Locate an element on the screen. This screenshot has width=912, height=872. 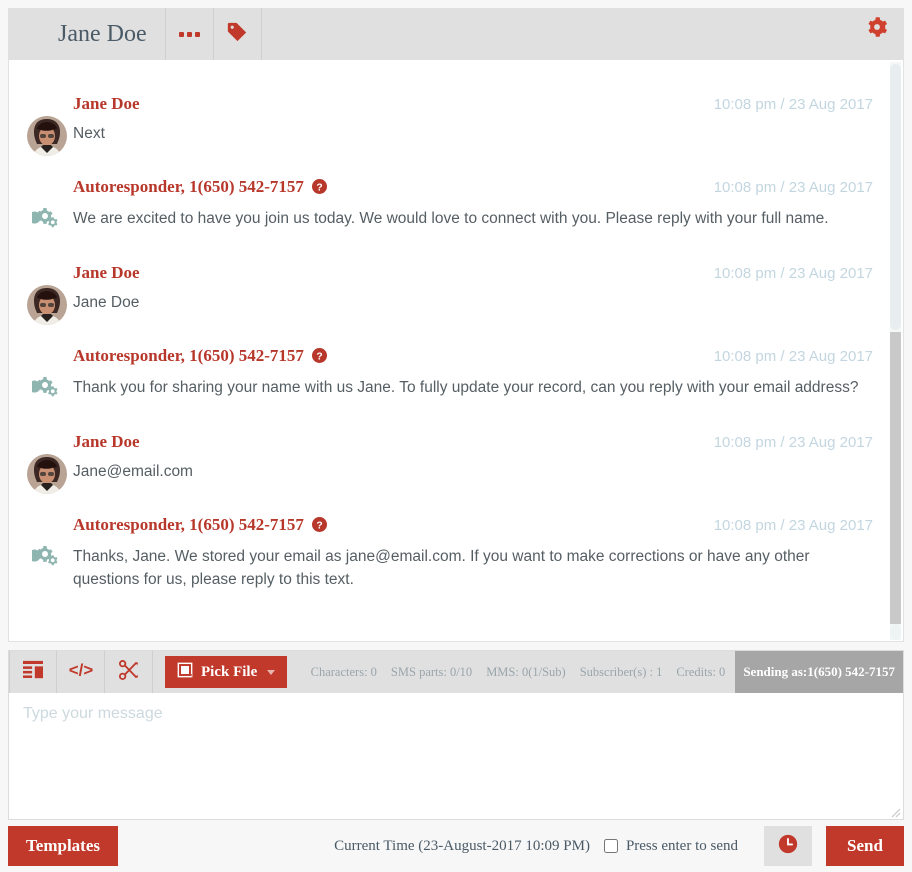
schedule-button is located at coordinates (788, 846).